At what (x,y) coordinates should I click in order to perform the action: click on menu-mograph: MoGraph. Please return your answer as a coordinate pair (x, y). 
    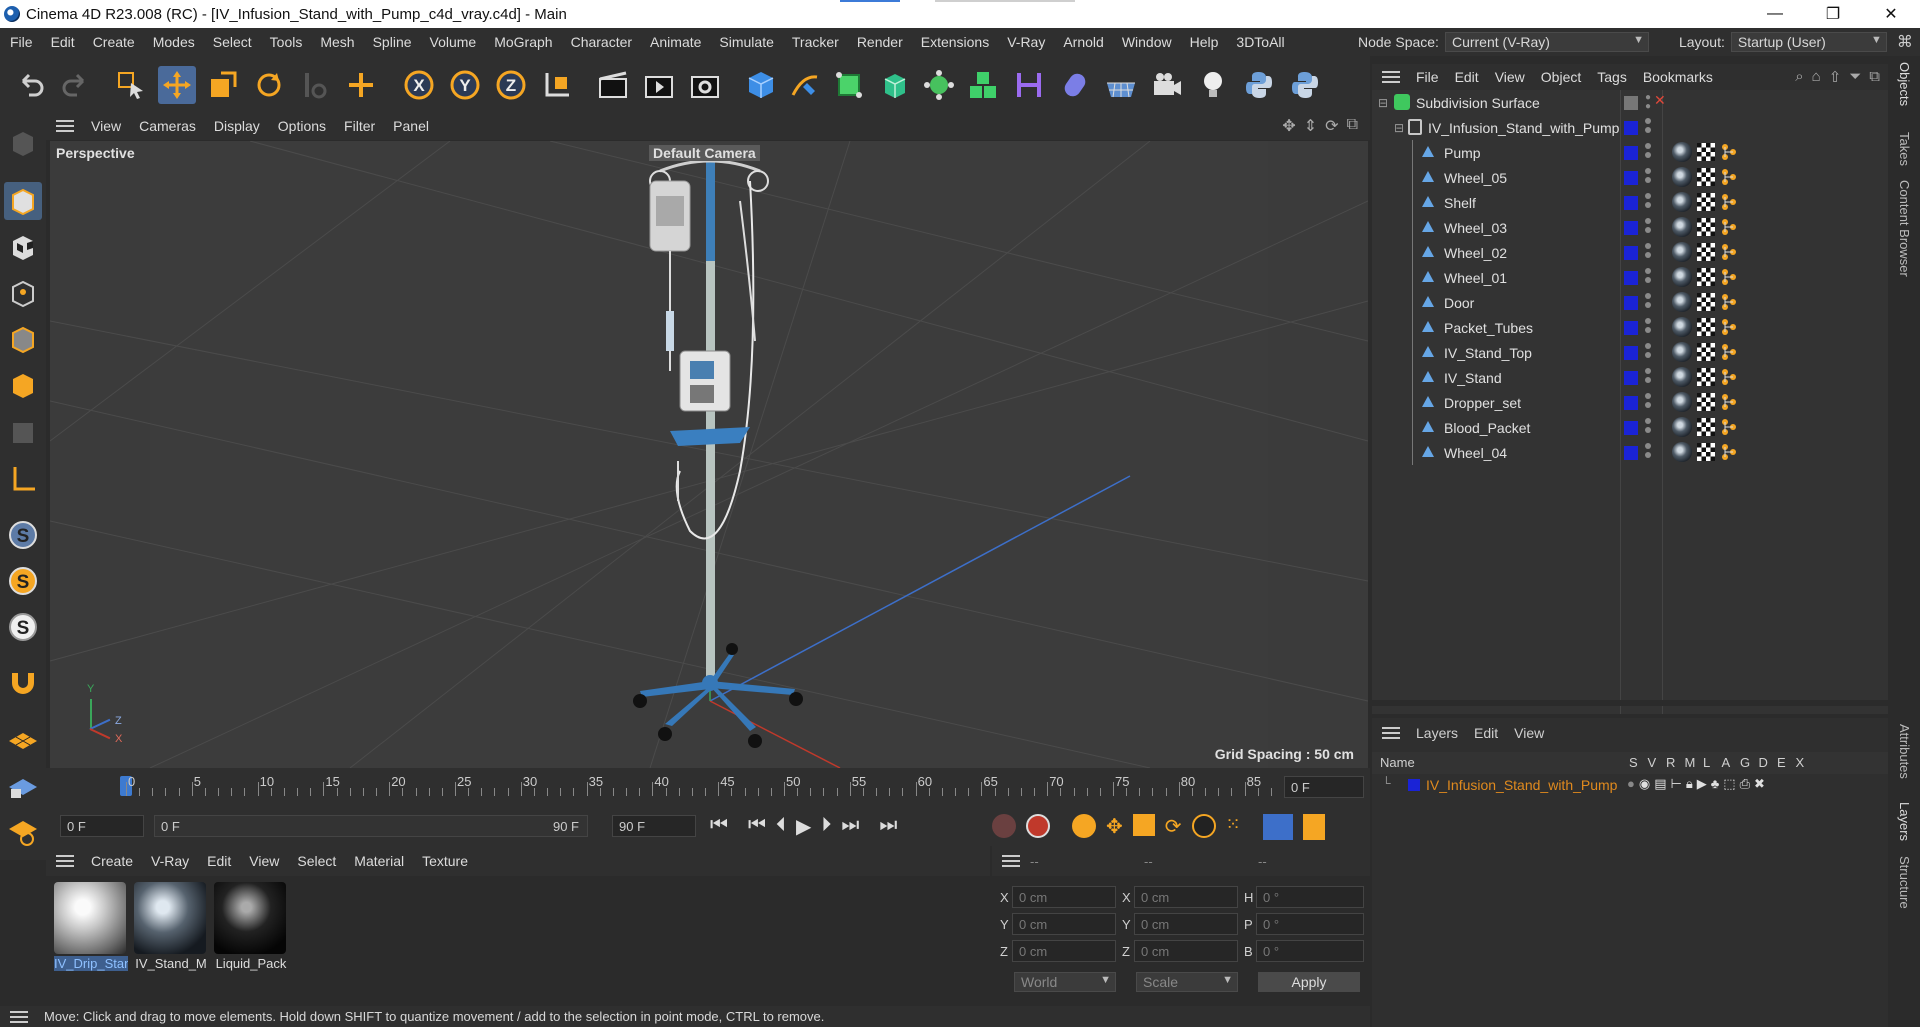
    Looking at the image, I should click on (523, 42).